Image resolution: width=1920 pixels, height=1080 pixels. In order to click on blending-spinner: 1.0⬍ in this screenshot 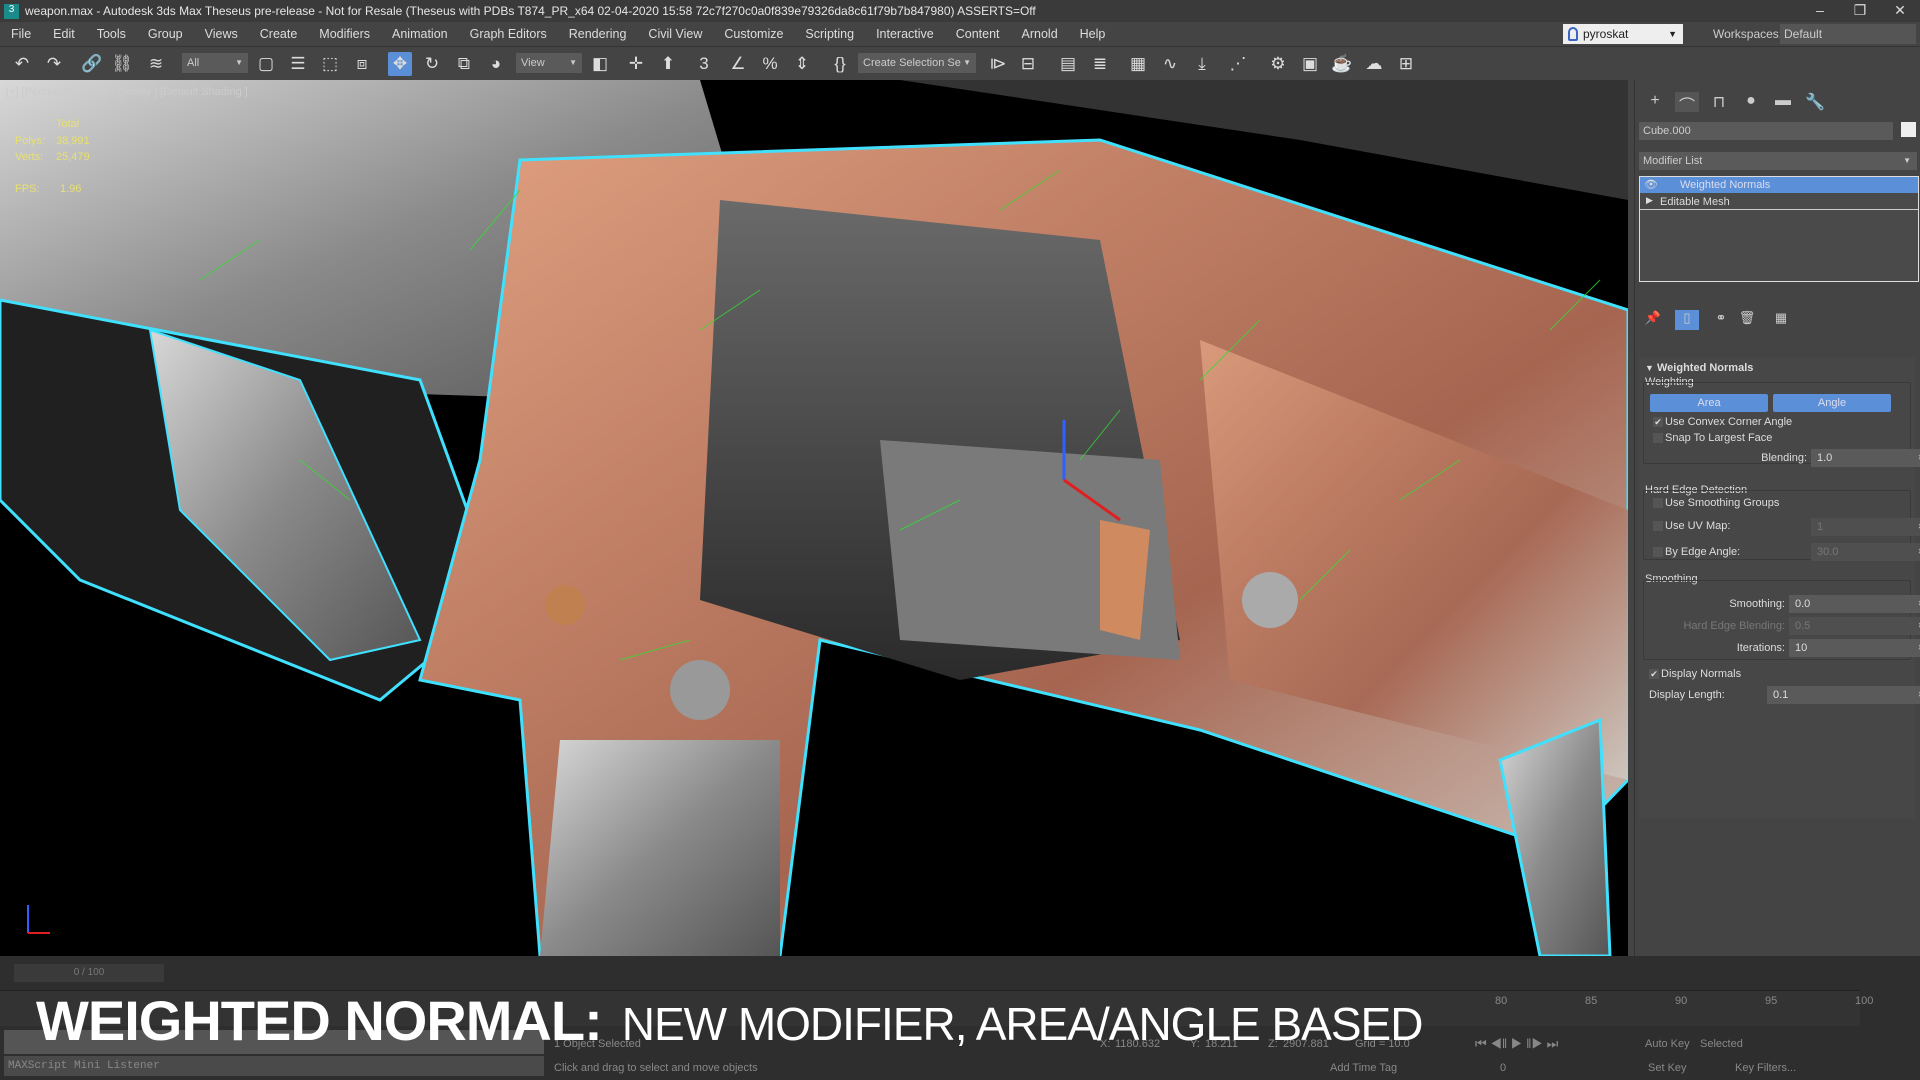, I will do `click(1865, 458)`.